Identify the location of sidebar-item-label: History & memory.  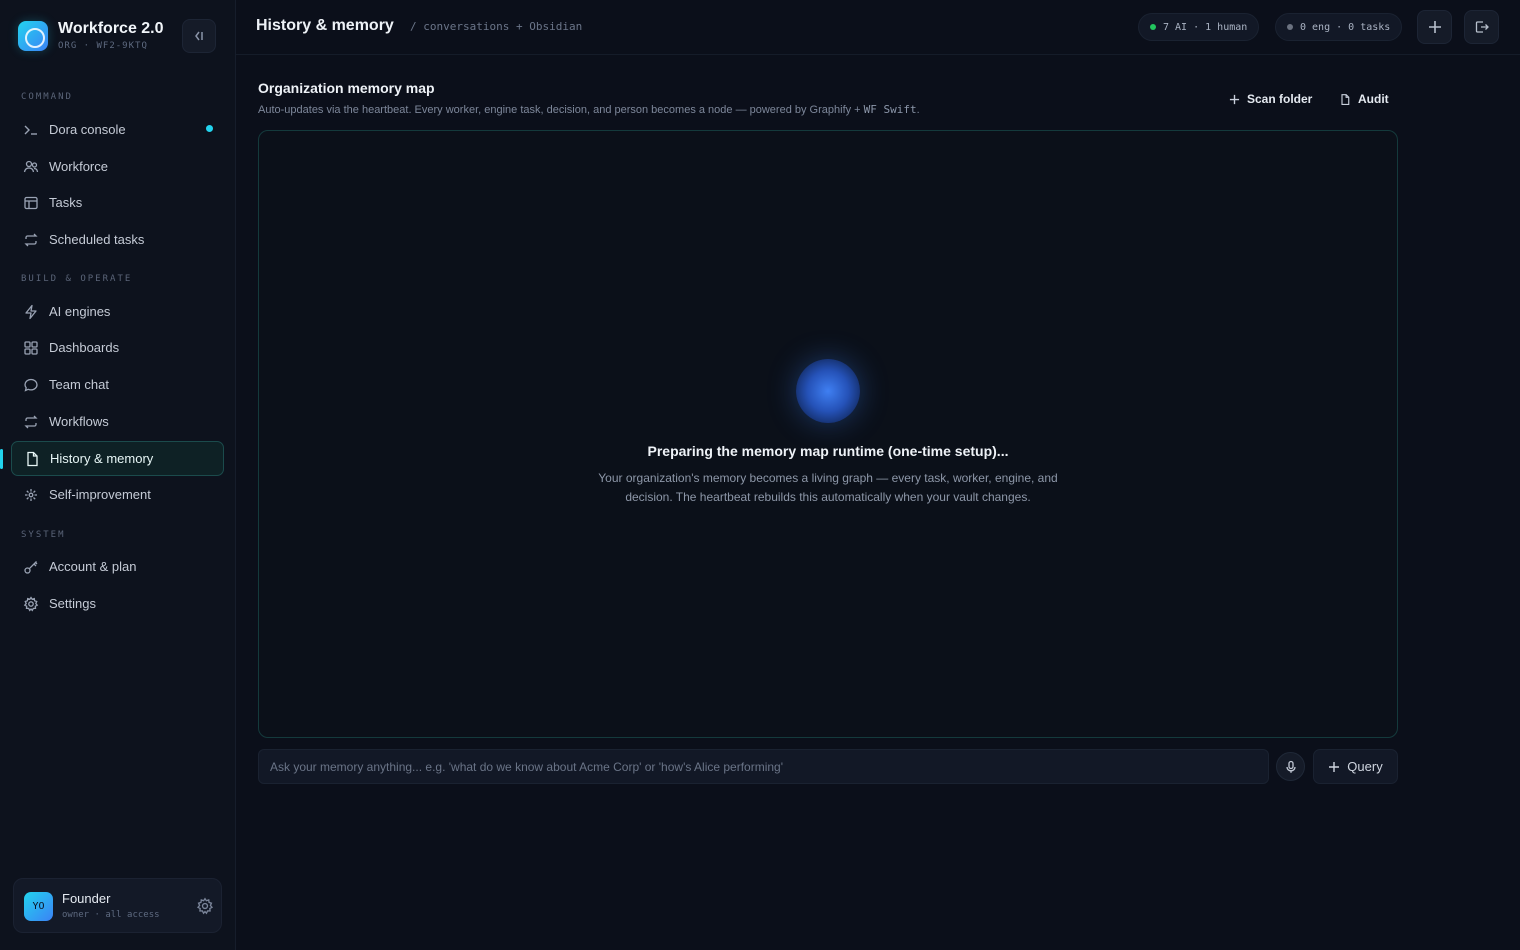
(102, 458).